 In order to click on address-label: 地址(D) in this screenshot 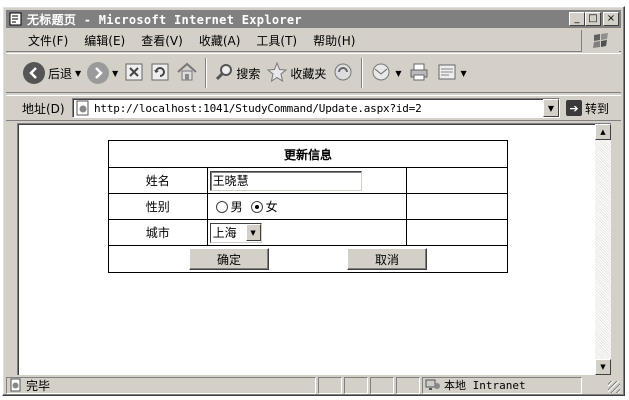, I will do `click(43, 108)`.